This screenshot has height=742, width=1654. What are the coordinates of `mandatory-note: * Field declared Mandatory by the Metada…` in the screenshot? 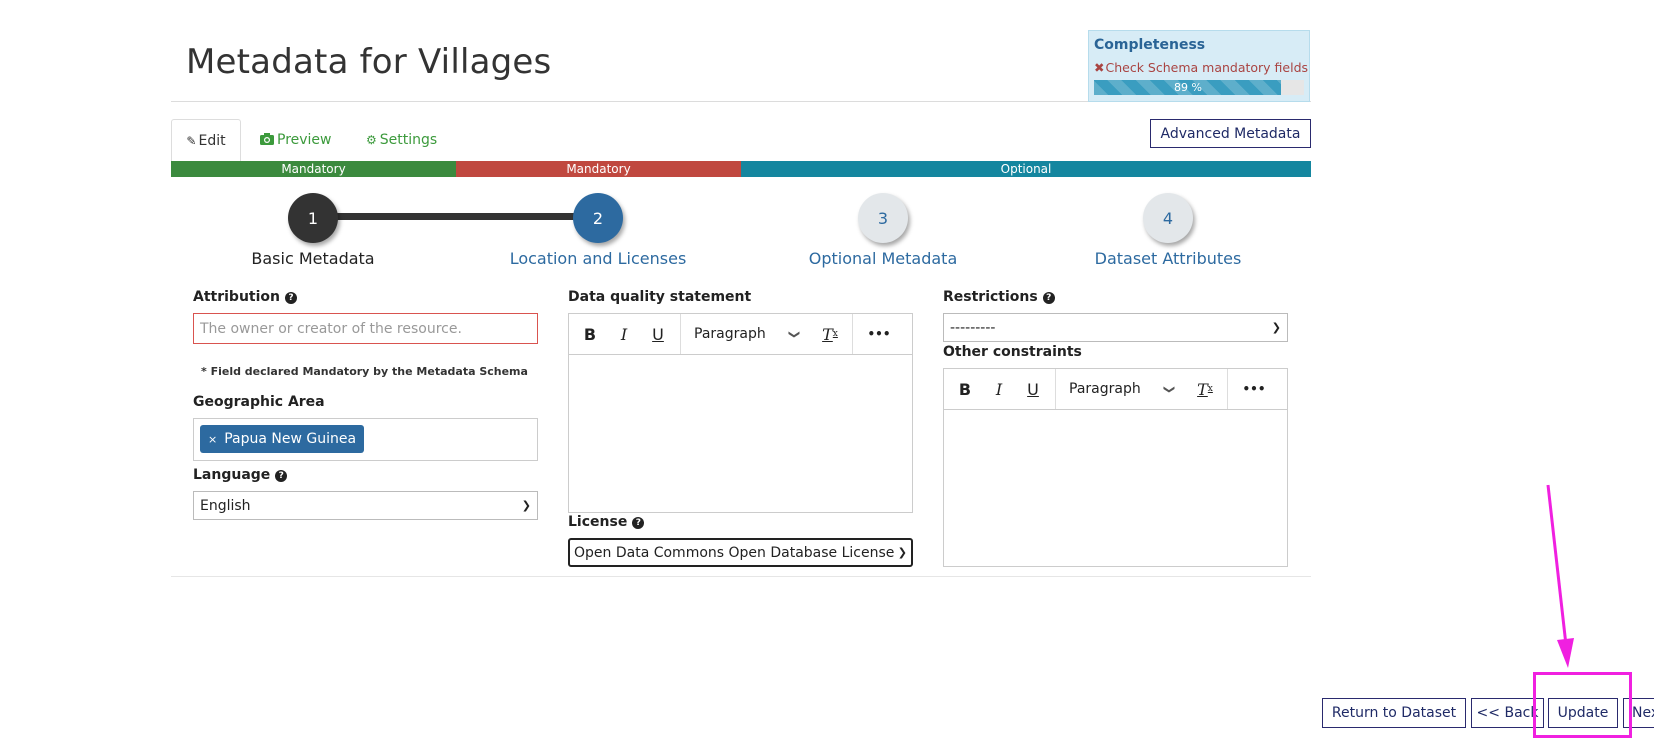 It's located at (364, 371).